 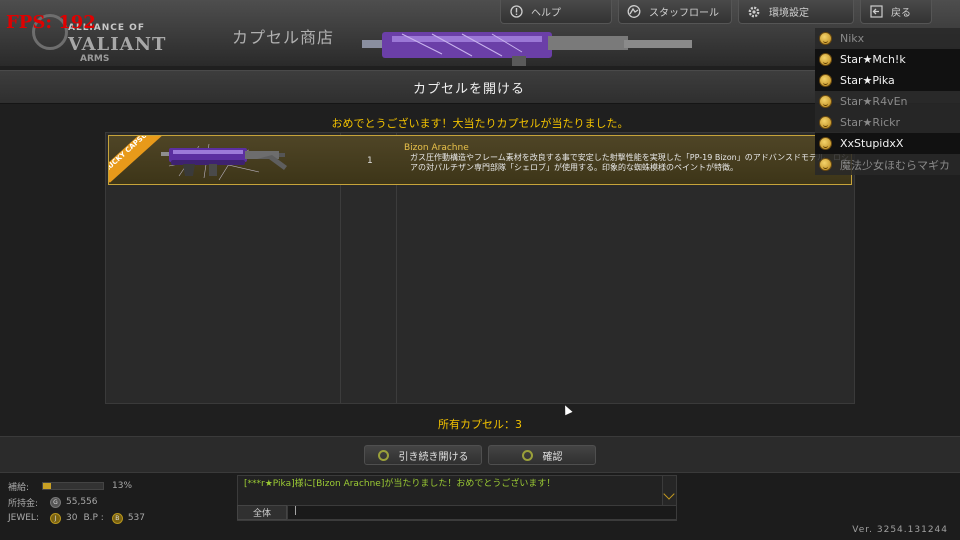 What do you see at coordinates (552, 457) in the screenshot?
I see `confirm-label: 確認` at bounding box center [552, 457].